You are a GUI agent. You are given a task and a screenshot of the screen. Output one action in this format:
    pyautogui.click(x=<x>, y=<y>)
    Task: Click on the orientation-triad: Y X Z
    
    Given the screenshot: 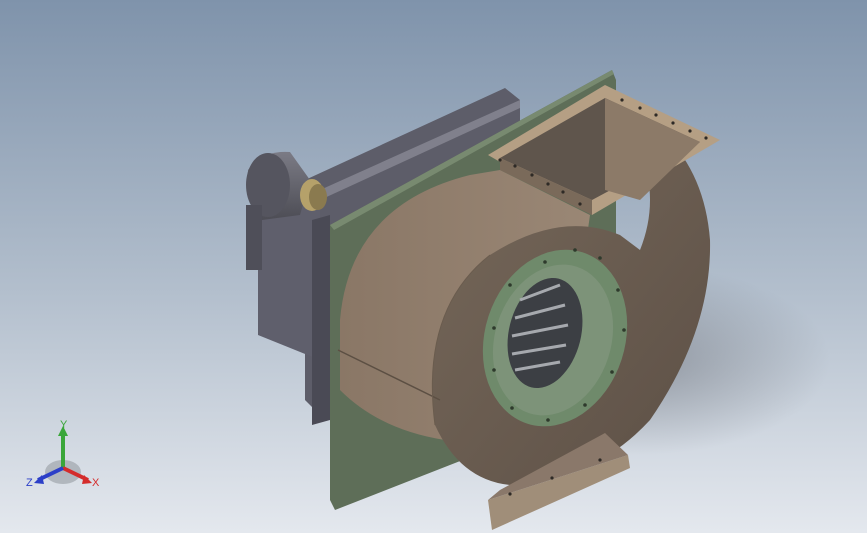 What is the action you would take?
    pyautogui.click(x=62, y=457)
    